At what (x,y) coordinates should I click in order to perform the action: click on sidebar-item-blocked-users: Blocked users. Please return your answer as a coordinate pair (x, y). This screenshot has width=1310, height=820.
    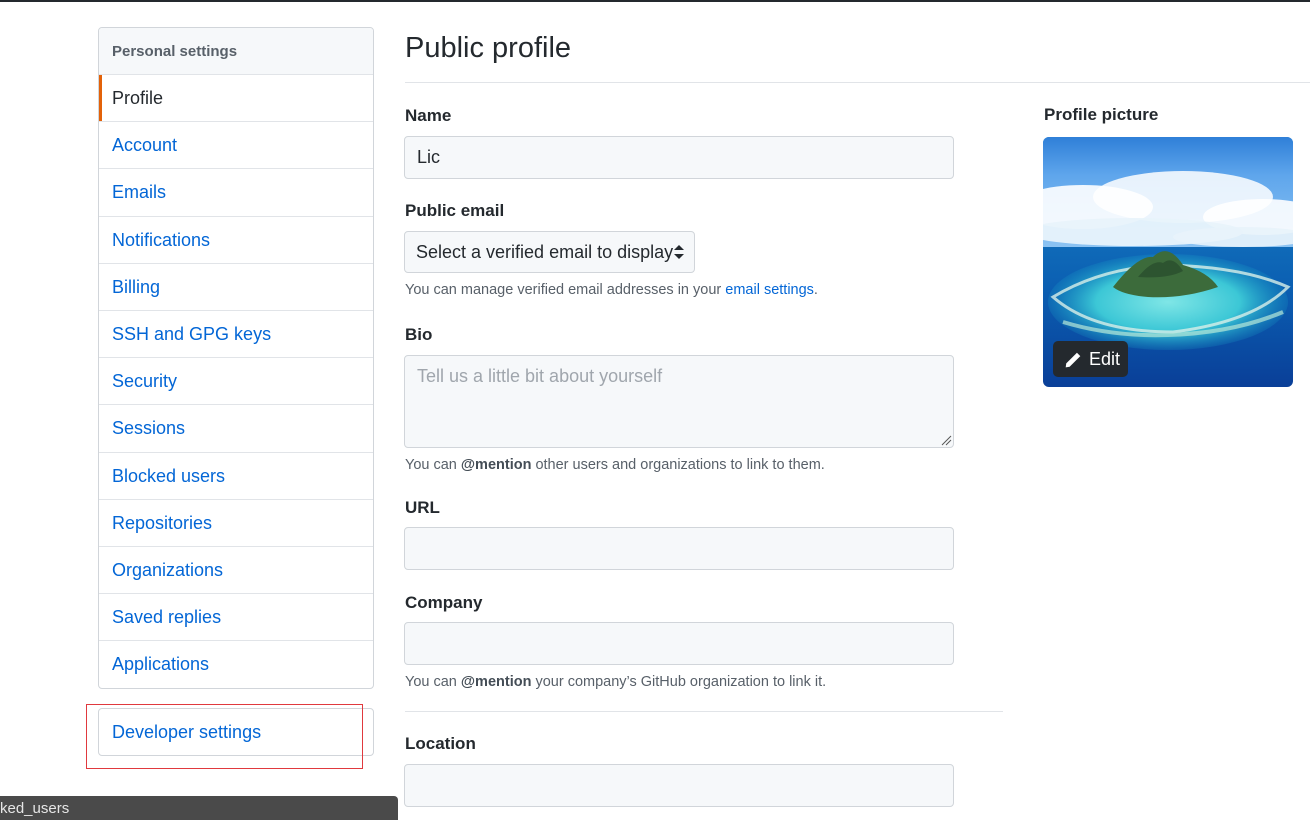
    Looking at the image, I should click on (236, 476).